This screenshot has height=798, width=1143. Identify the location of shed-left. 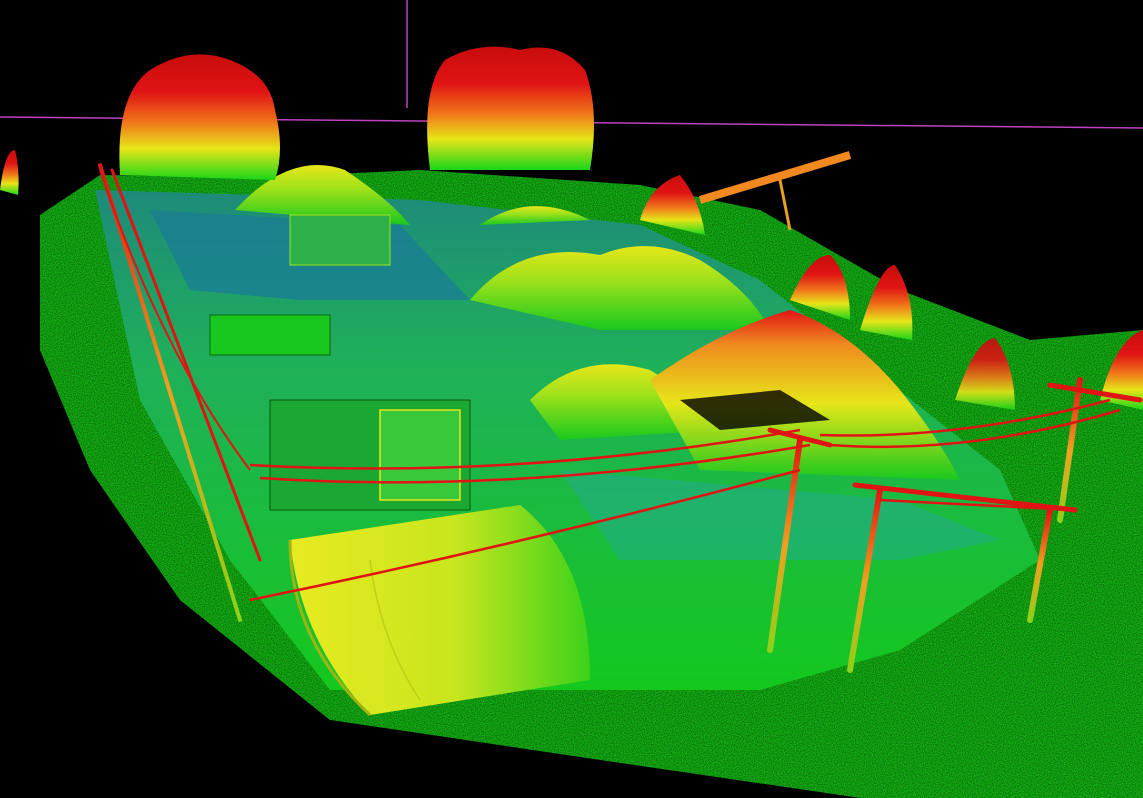
(270, 335).